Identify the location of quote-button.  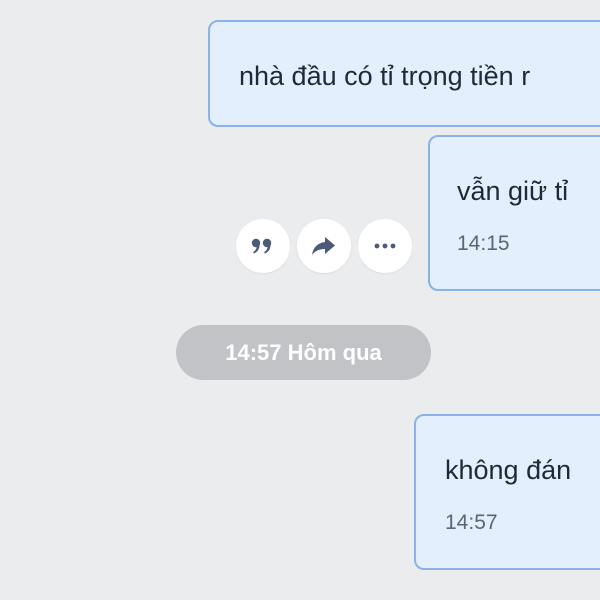
(263, 246).